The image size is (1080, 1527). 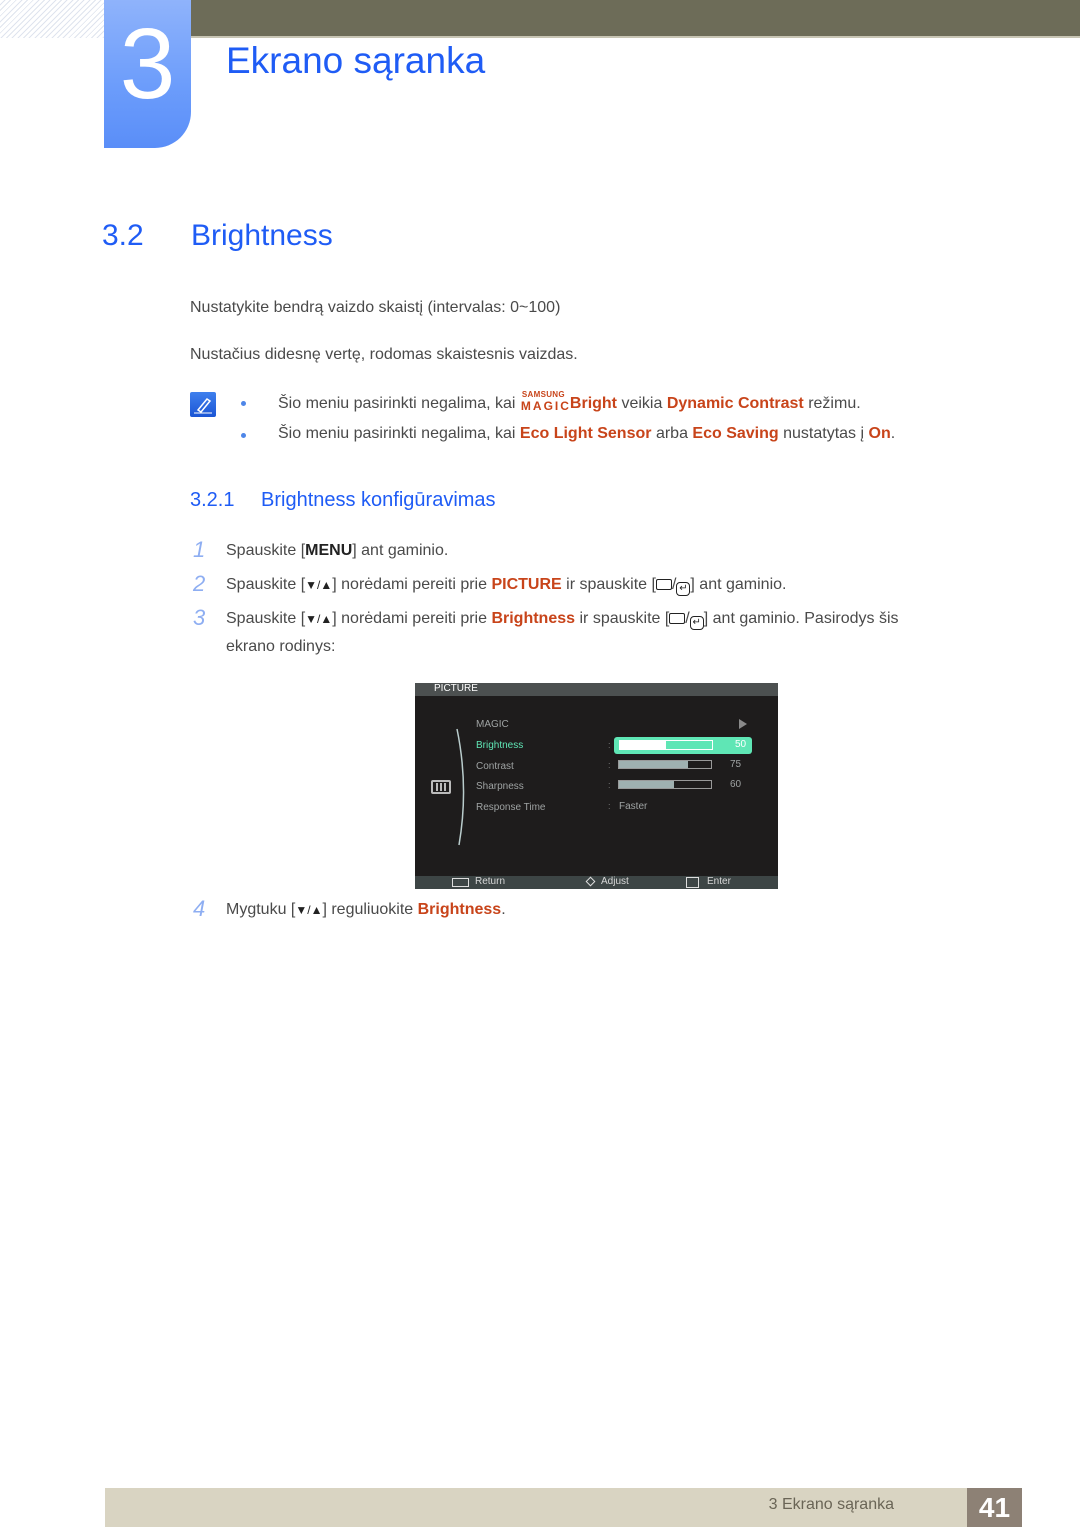 I want to click on osd-brightness-selected-row: 50, so click(x=683, y=745).